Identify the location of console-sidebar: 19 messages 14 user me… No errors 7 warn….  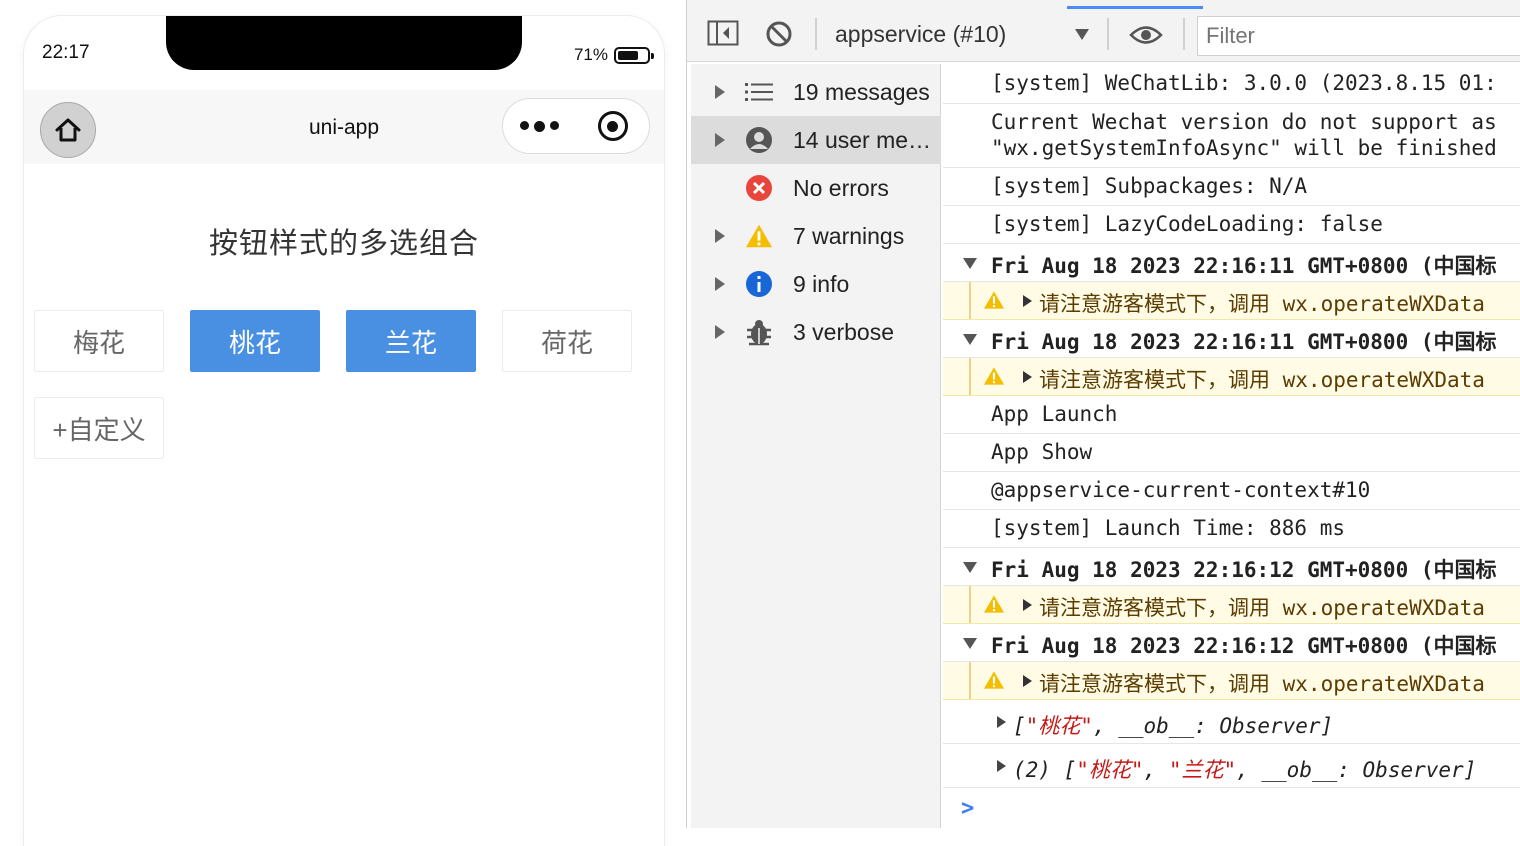
(816, 446).